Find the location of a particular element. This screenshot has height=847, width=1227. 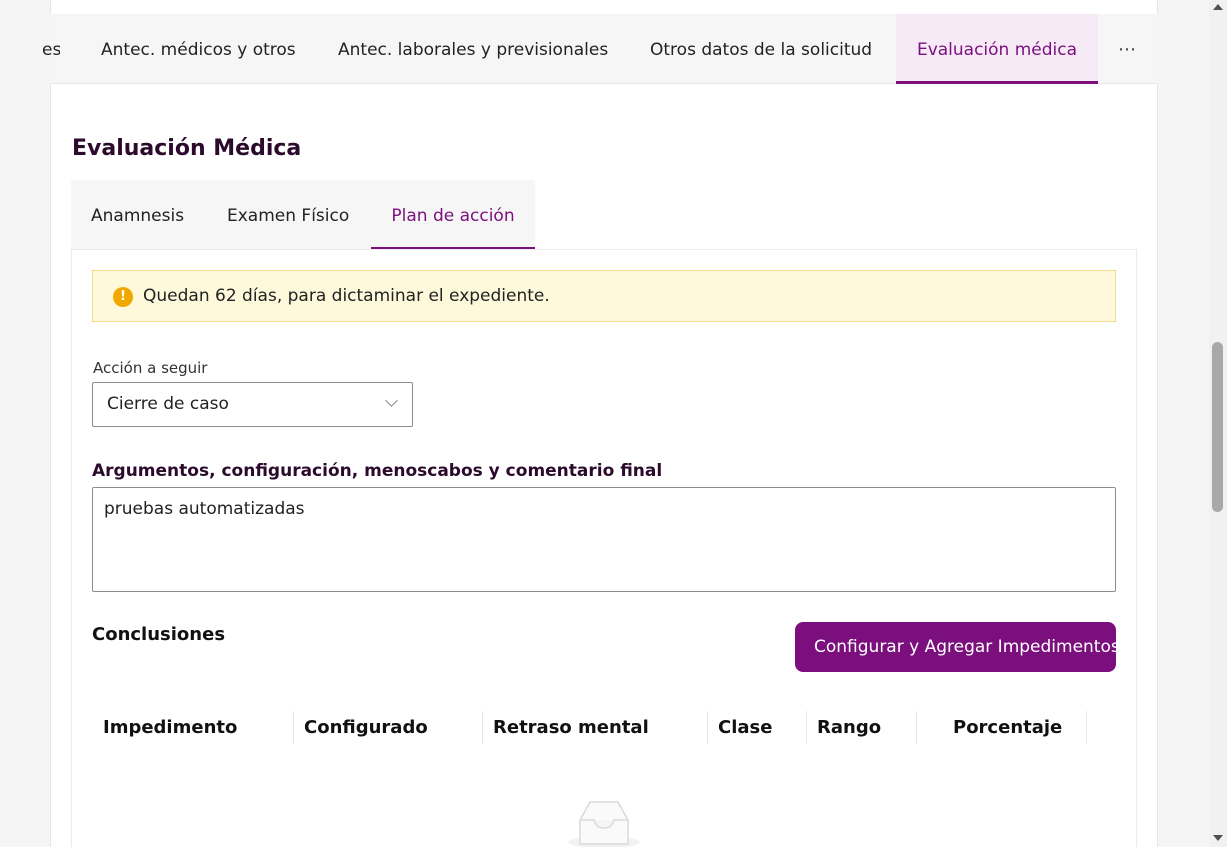

accion-select-value: Cierre de caso is located at coordinates (168, 404).